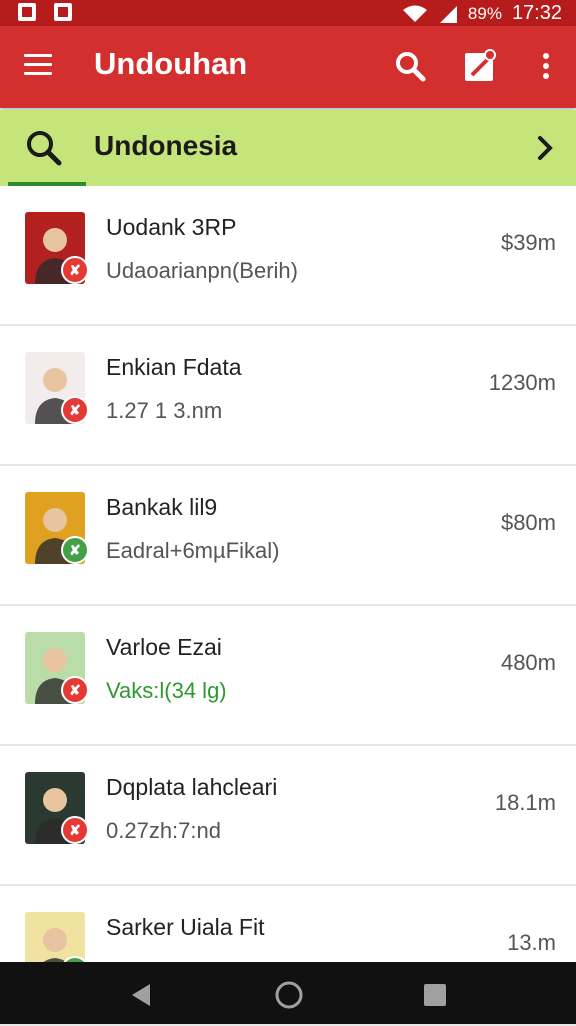 Image resolution: width=576 pixels, height=1026 pixels. I want to click on item-title: Bankak lil9, so click(162, 507).